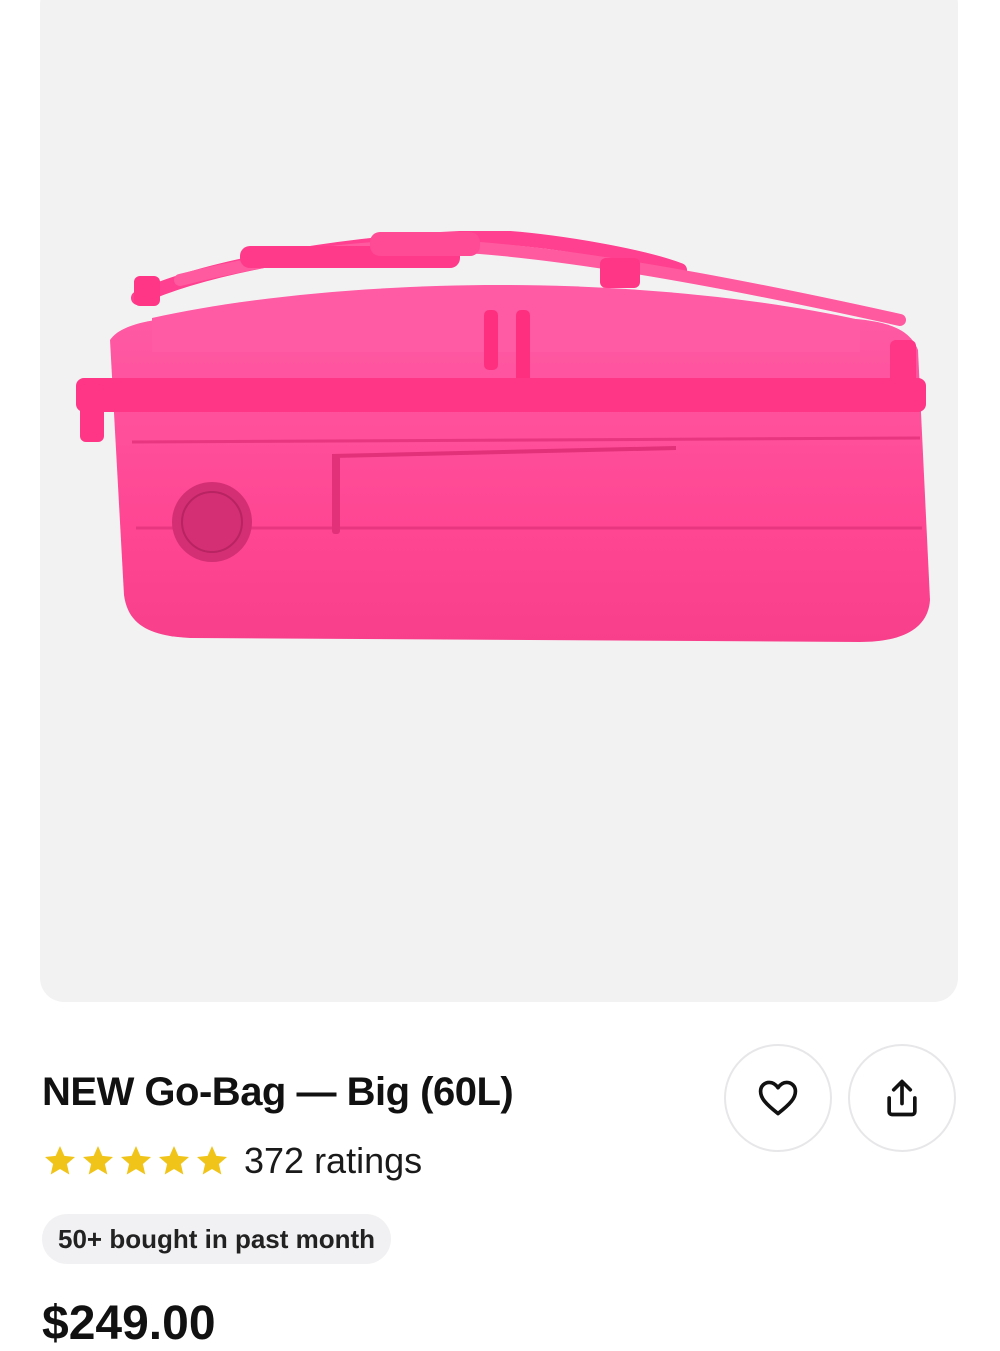  What do you see at coordinates (278, 1092) in the screenshot?
I see `product-title: NEW Go-Bag — Big (60L)` at bounding box center [278, 1092].